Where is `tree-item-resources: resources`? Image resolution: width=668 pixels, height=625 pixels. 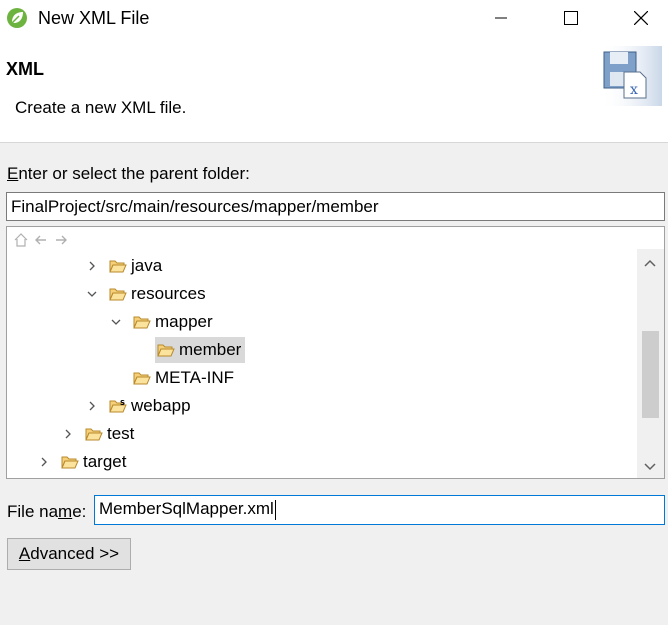 tree-item-resources: resources is located at coordinates (145, 294).